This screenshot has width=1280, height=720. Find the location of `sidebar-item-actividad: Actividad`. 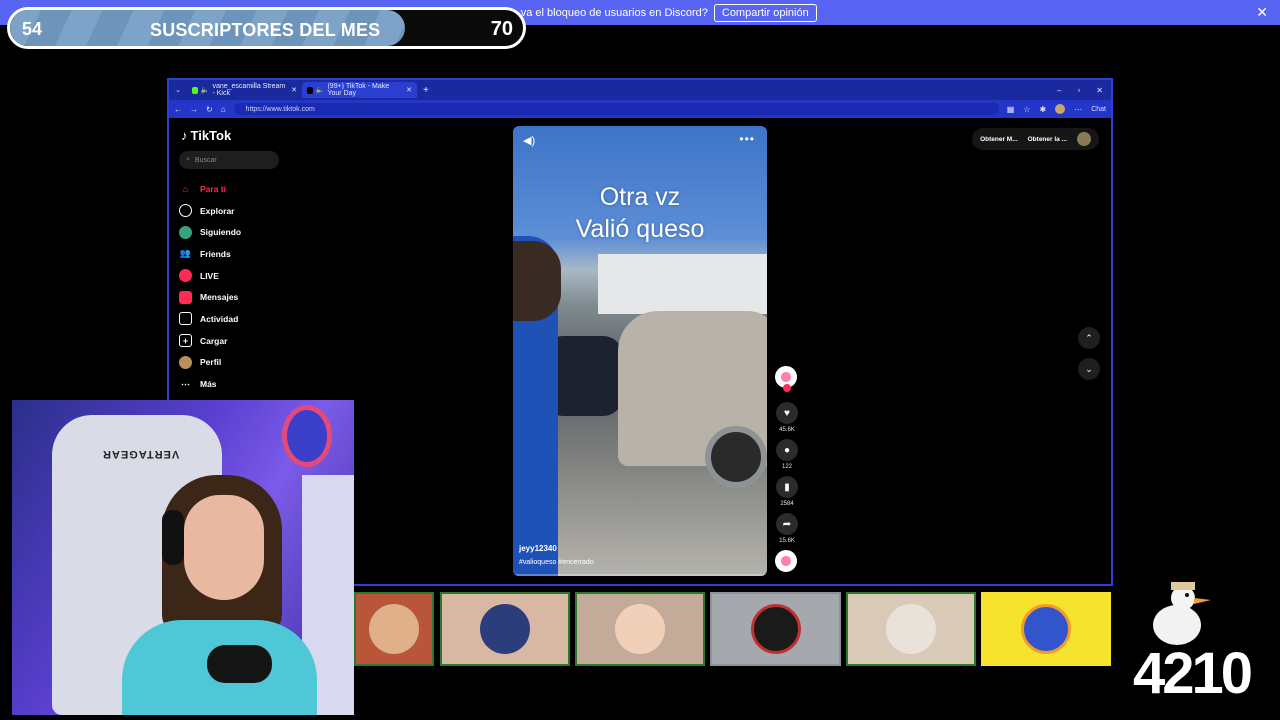

sidebar-item-actividad: Actividad is located at coordinates (210, 319).